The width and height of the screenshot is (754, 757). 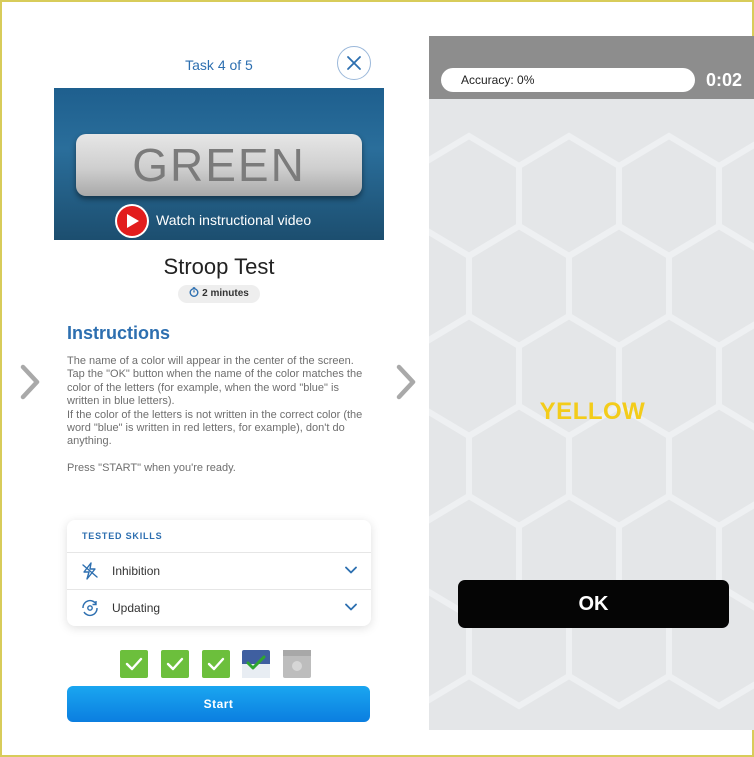 What do you see at coordinates (122, 536) in the screenshot?
I see `tested-skills-title: TESTED SKILLS` at bounding box center [122, 536].